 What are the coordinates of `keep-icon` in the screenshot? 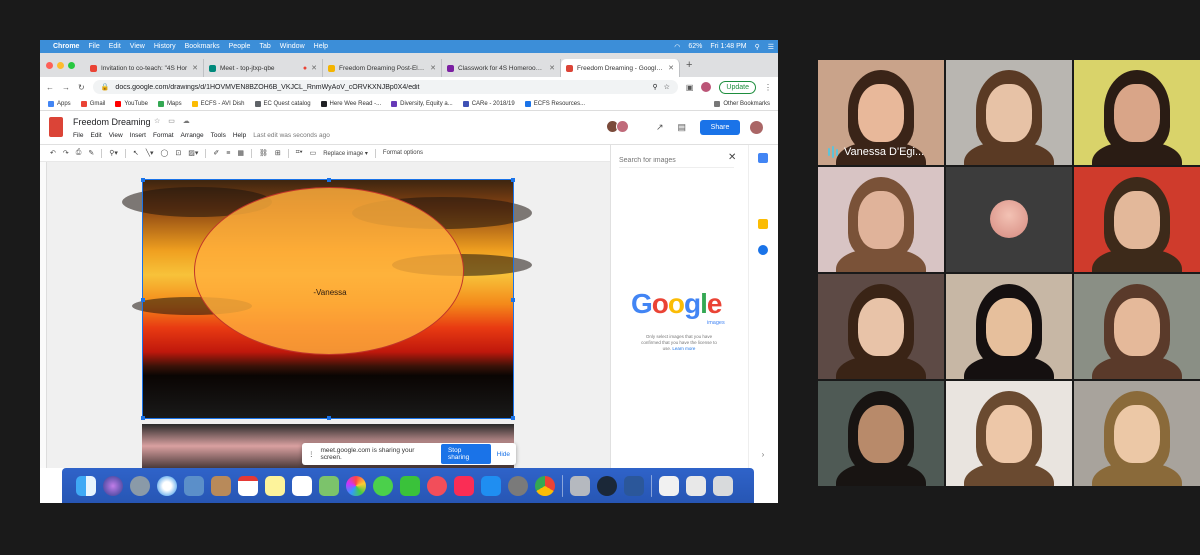 It's located at (763, 224).